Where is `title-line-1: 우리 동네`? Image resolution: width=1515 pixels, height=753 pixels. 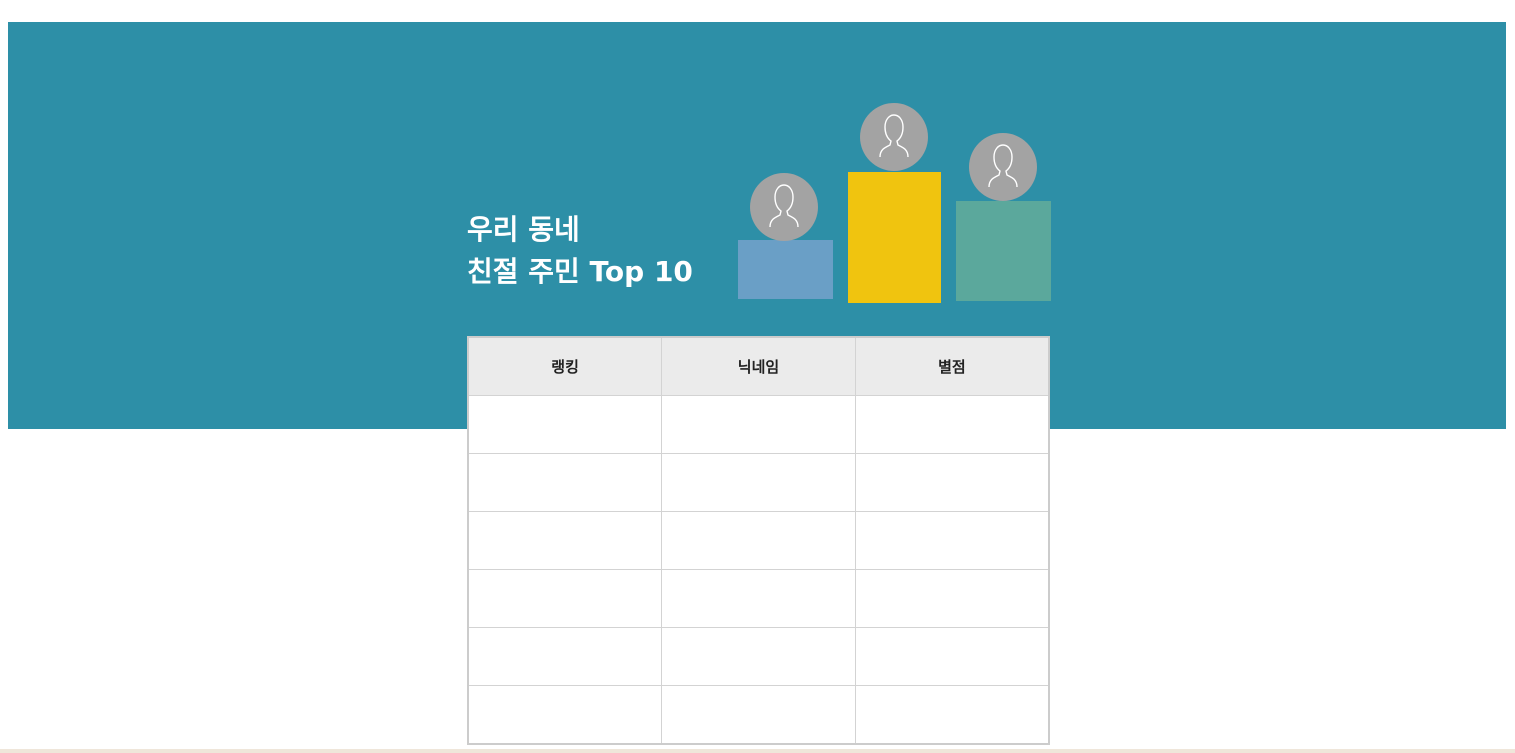 title-line-1: 우리 동네 is located at coordinates (523, 229).